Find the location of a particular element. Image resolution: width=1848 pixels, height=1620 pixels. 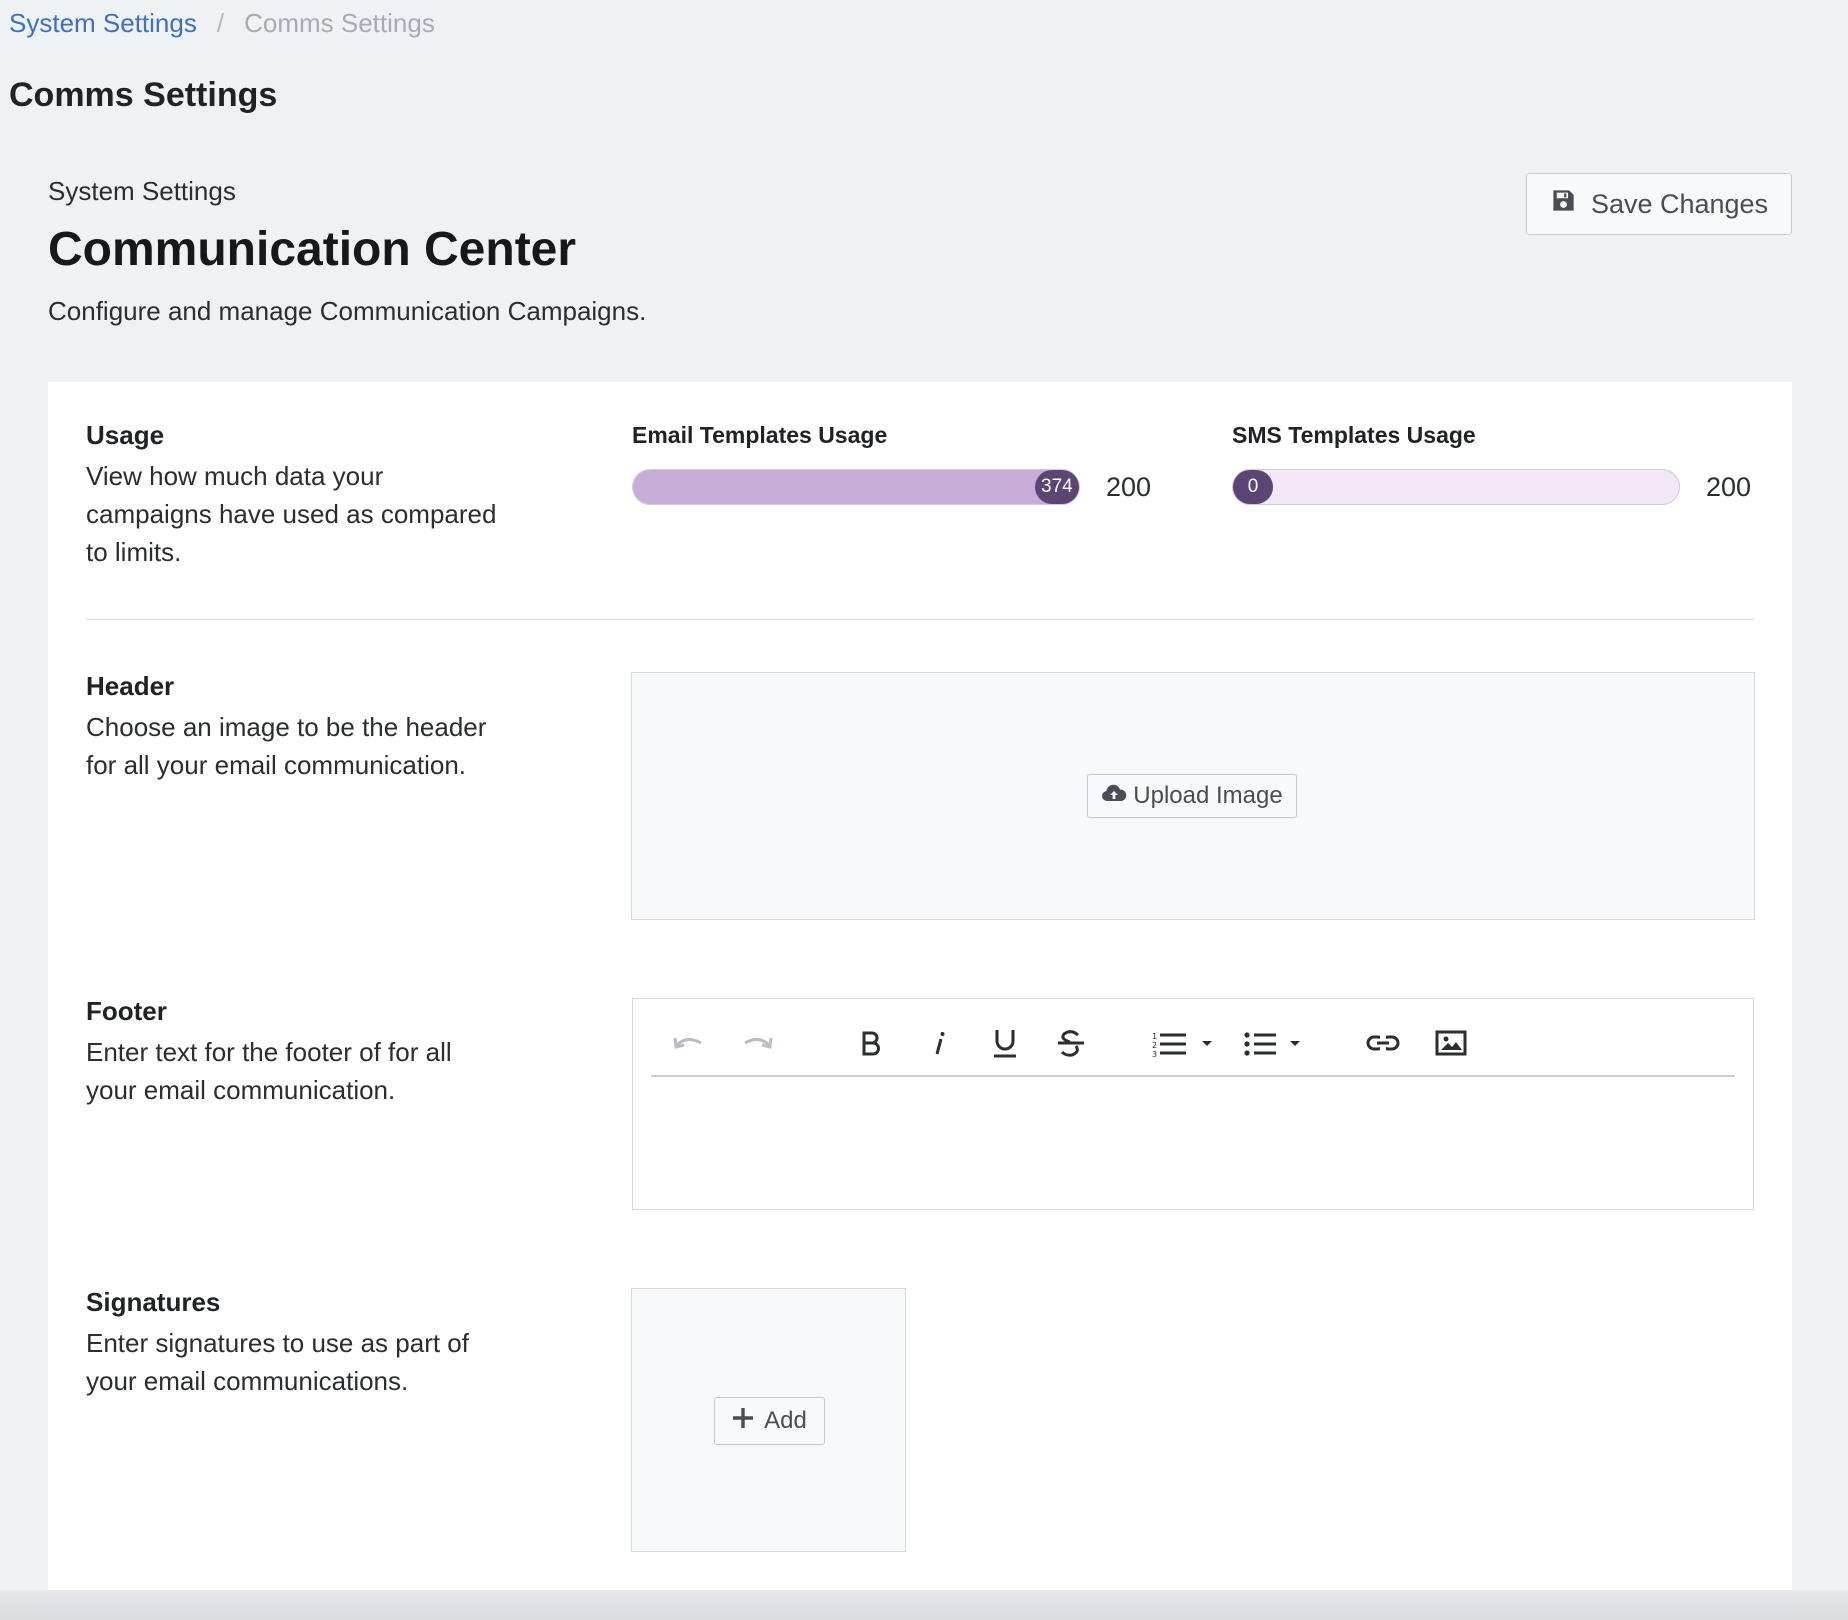

email-usage-title: Email Templates Usage is located at coordinates (760, 435).